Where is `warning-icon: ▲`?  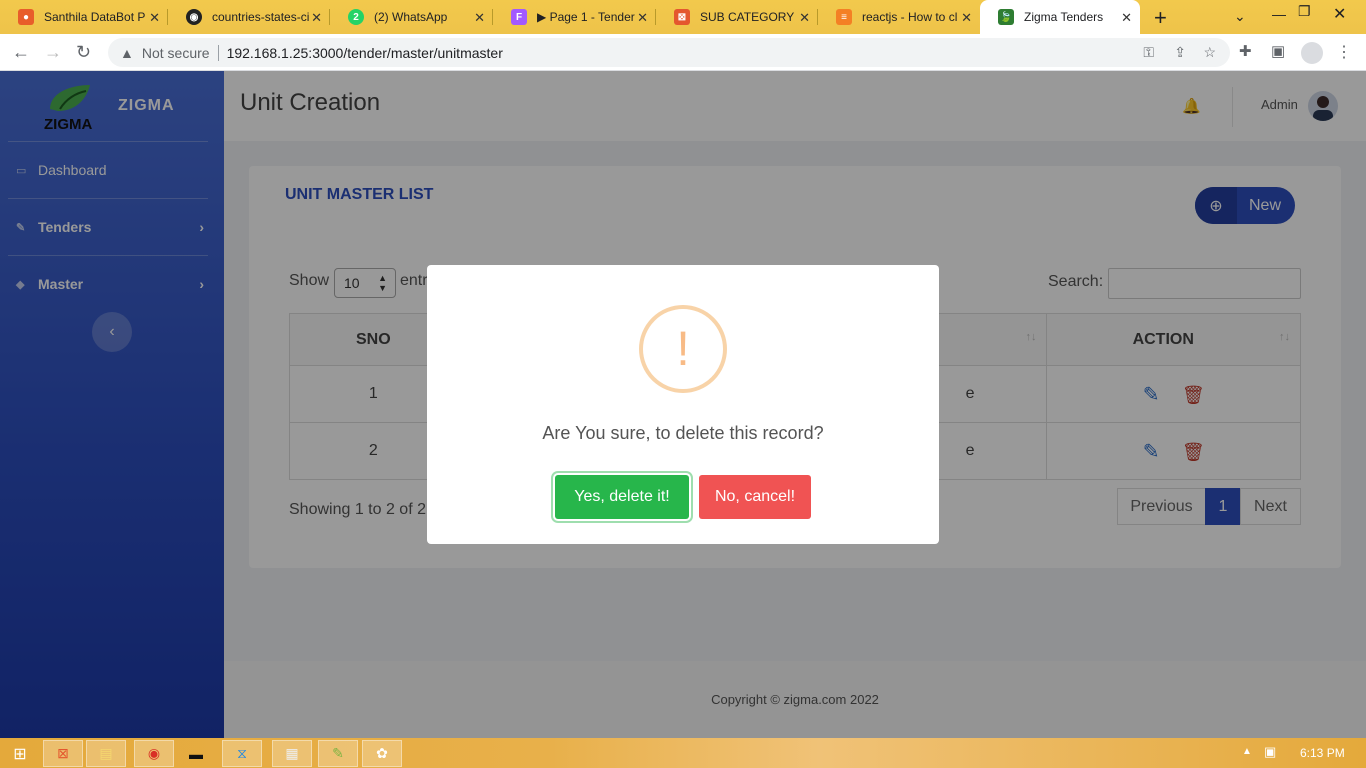 warning-icon: ▲ is located at coordinates (127, 52).